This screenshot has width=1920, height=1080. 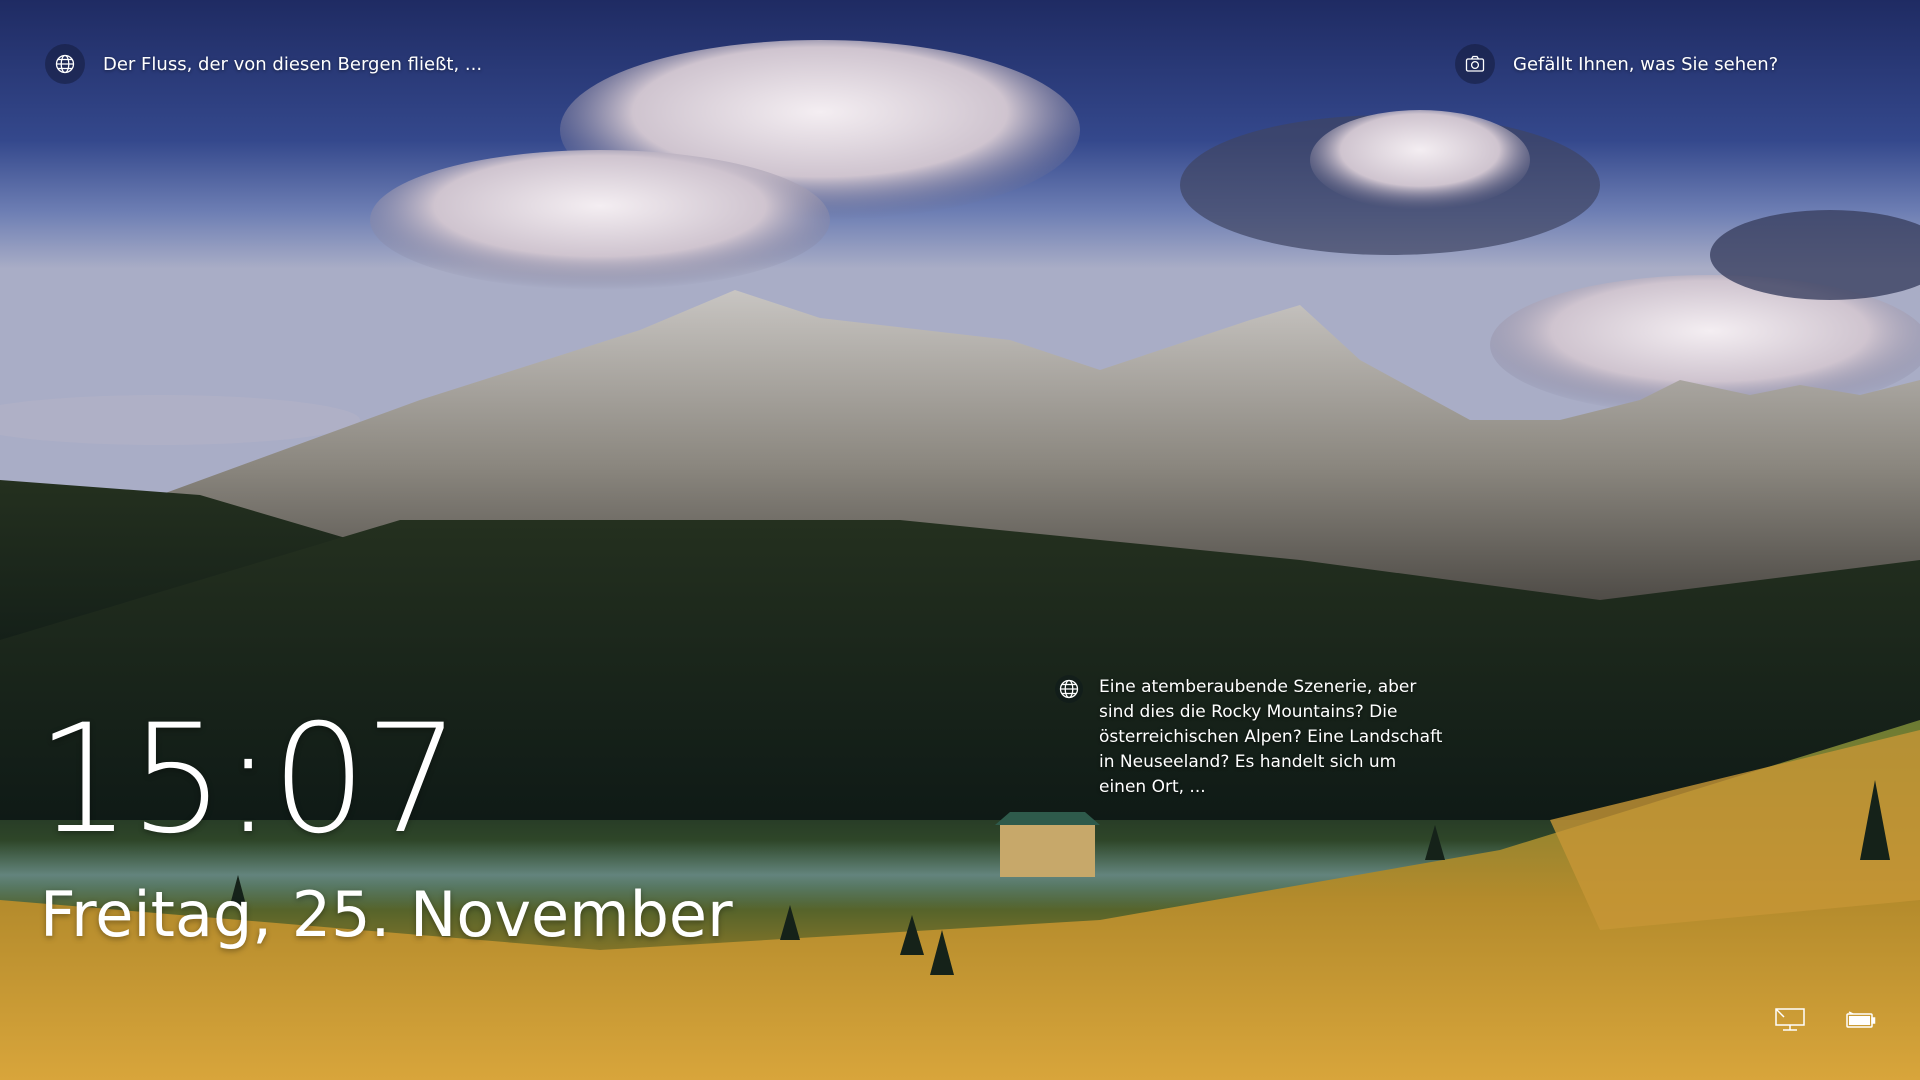 What do you see at coordinates (1790, 1020) in the screenshot?
I see `network-icon` at bounding box center [1790, 1020].